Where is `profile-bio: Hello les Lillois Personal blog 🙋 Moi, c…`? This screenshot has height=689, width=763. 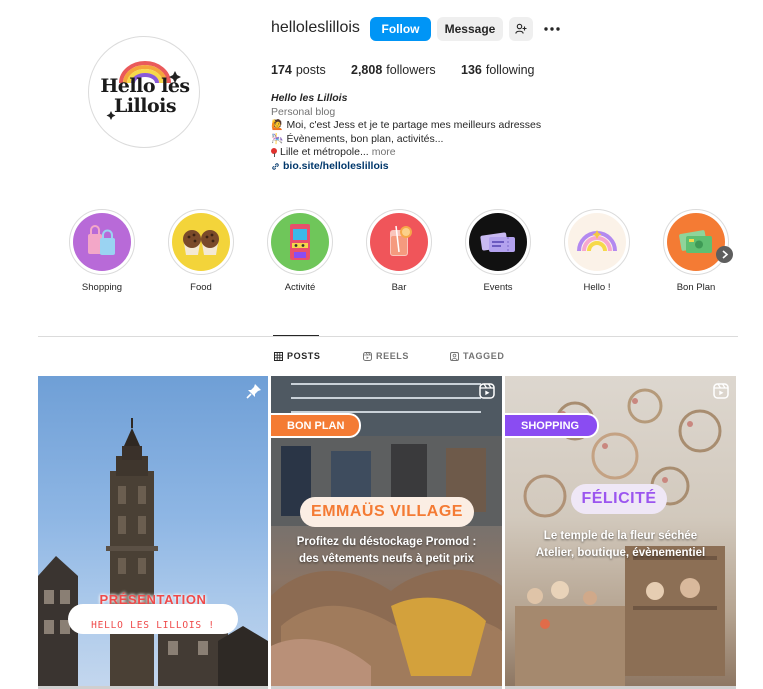
profile-bio: Hello les Lillois Personal blog 🙋 Moi, c… is located at coordinates (421, 132).